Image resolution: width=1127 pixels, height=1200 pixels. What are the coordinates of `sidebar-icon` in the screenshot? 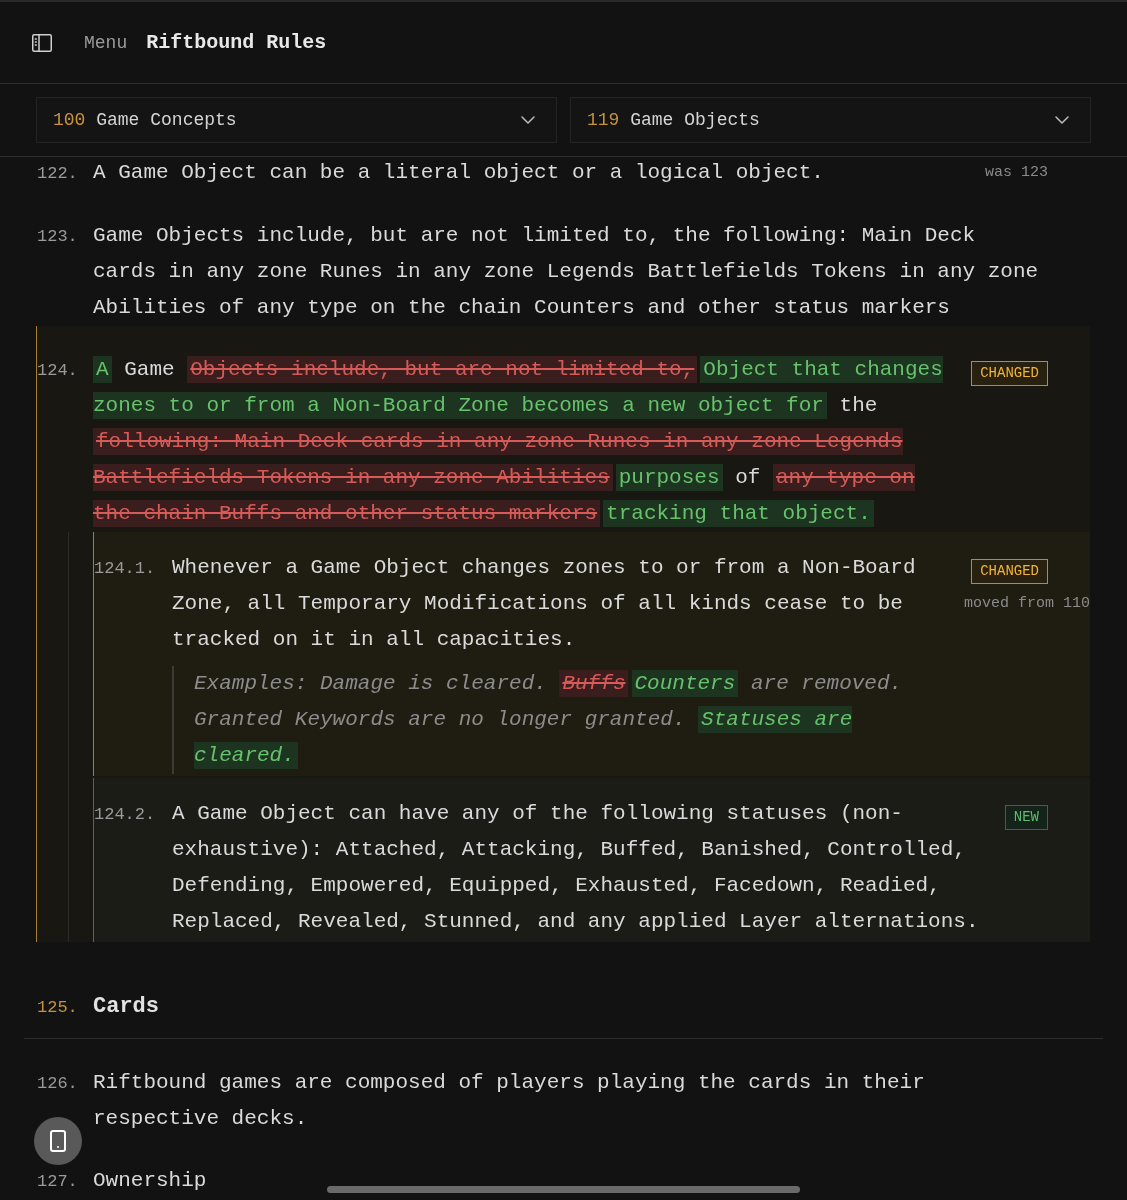 It's located at (42, 42).